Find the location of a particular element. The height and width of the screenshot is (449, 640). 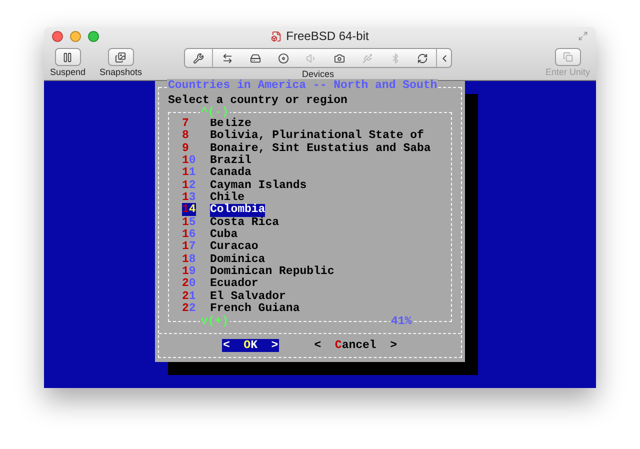

snapshots-button is located at coordinates (121, 57).